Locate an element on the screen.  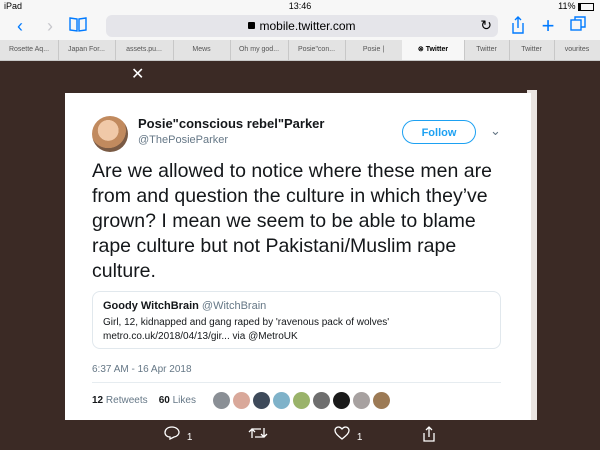
close-icon: ✕ is located at coordinates (137, 74).